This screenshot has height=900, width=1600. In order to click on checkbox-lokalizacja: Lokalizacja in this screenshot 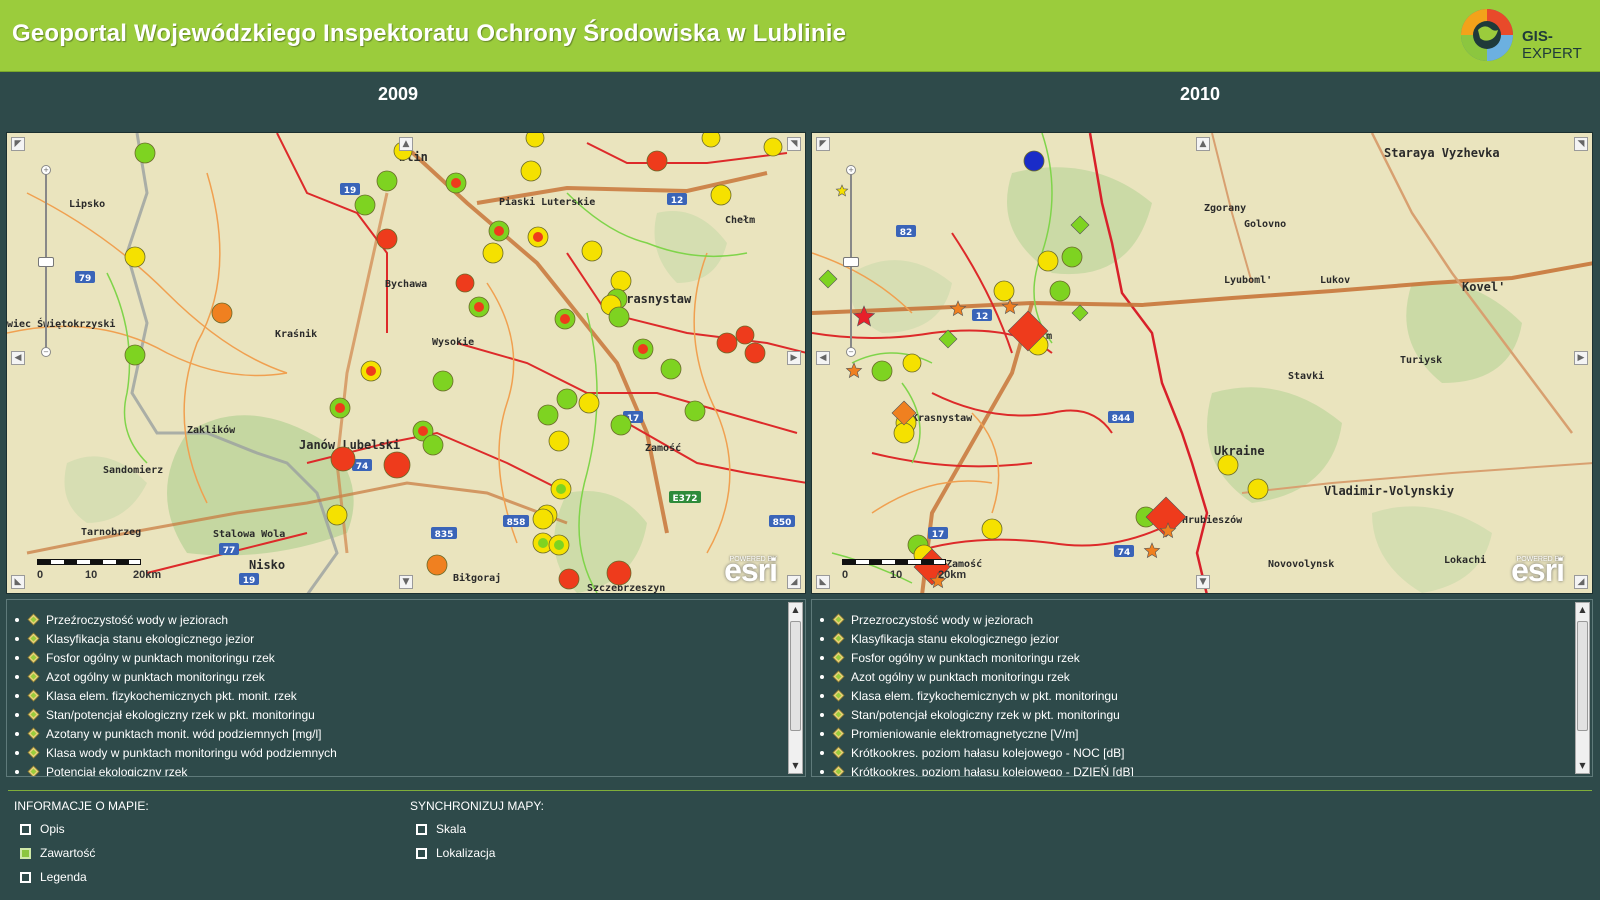, I will do `click(455, 853)`.